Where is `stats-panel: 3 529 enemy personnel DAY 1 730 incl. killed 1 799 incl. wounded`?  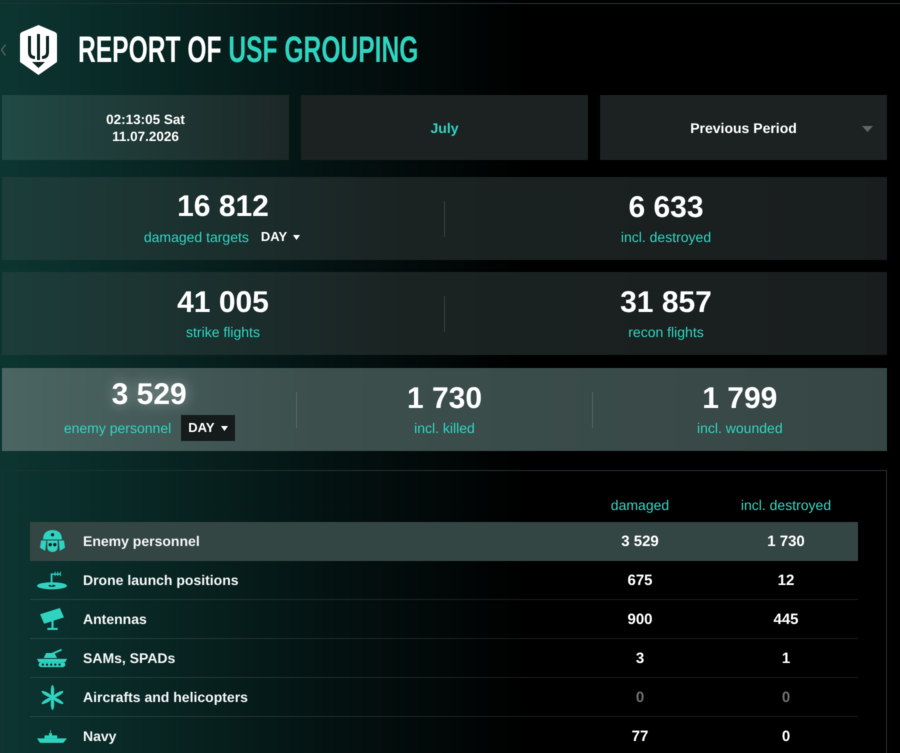 stats-panel: 3 529 enemy personnel DAY 1 730 incl. killed 1 799 incl. wounded is located at coordinates (444, 409).